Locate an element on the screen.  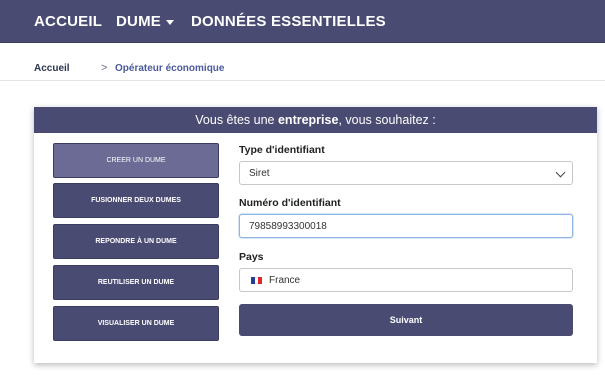
top-navigation: ACCUEIL DUME DONNÉES ESSENTIELLES is located at coordinates (302, 21).